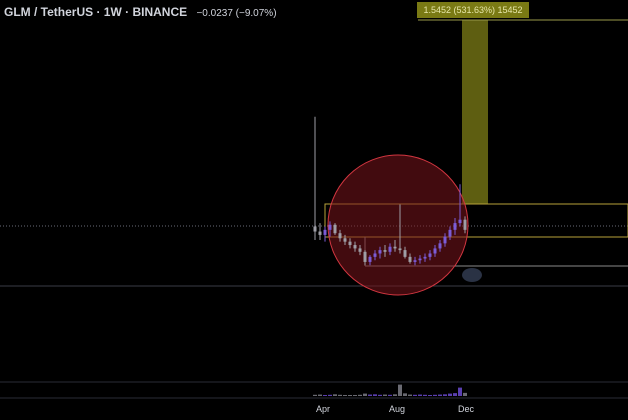  I want to click on highlight-circle, so click(398, 225).